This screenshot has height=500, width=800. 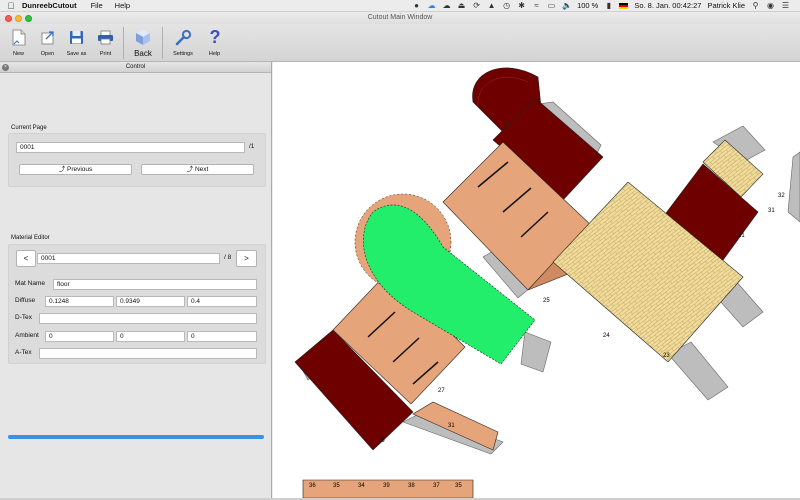 I want to click on previous-arrow-icon: ⤴, so click(x=62, y=169).